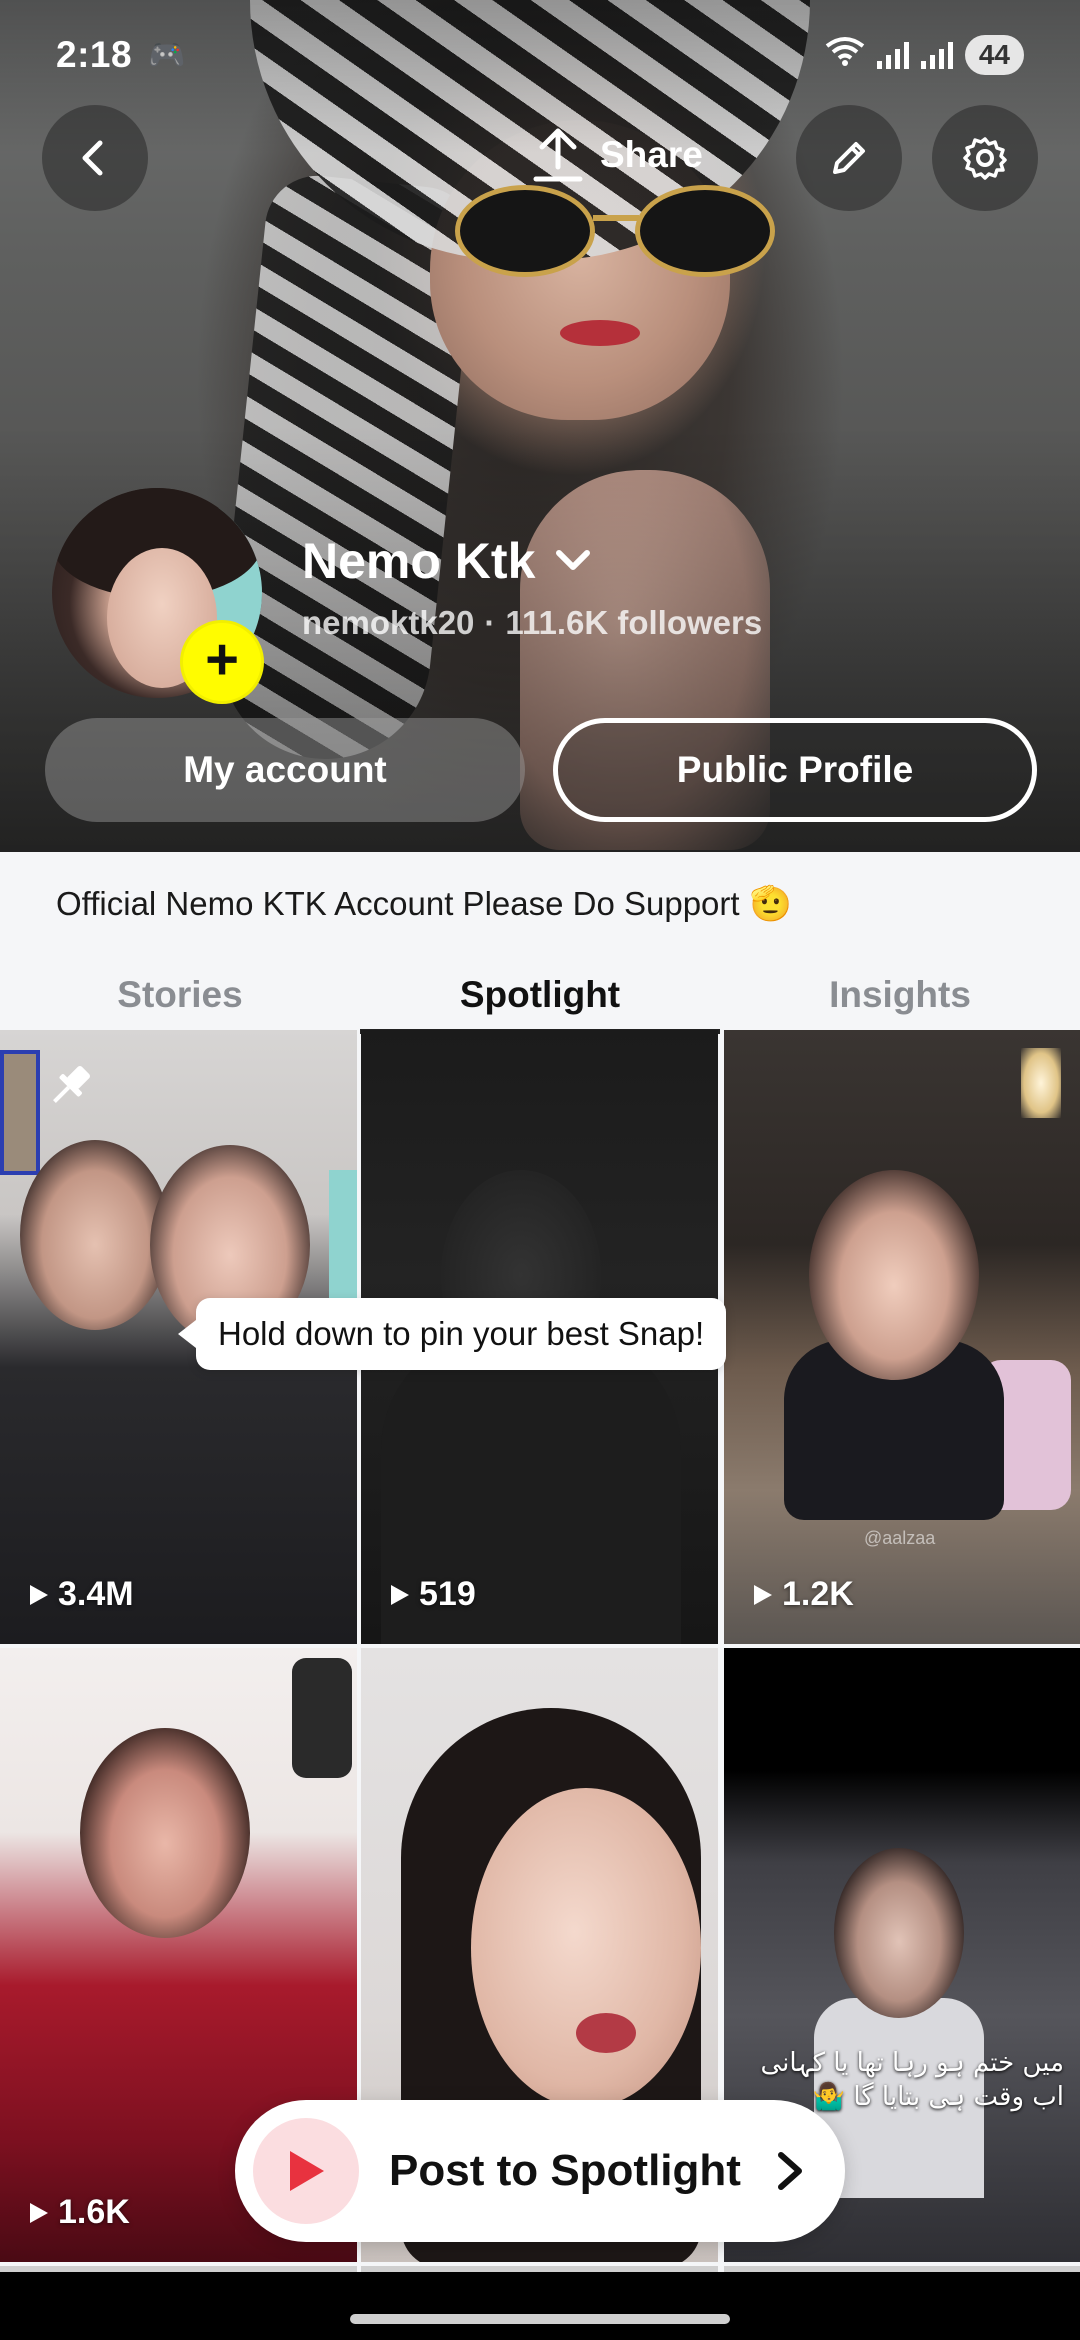  I want to click on status-time: 2:18, so click(94, 54).